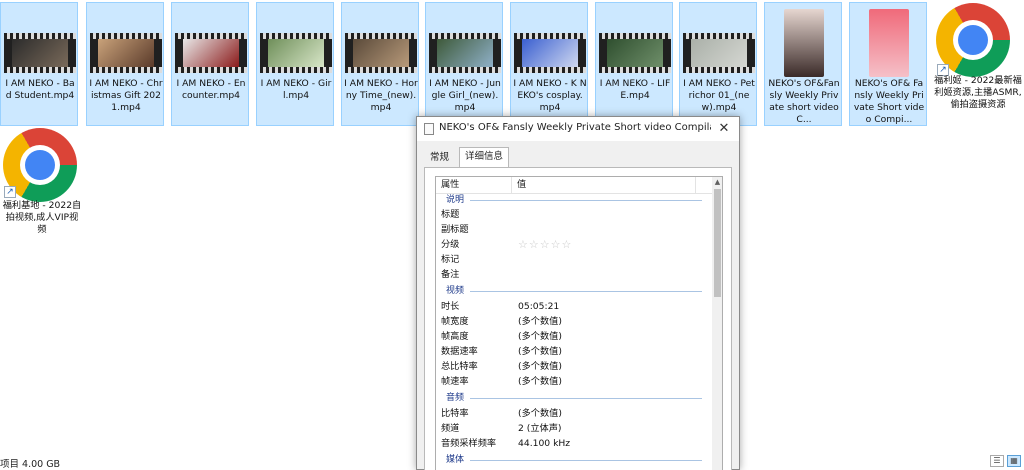 Image resolution: width=1024 pixels, height=470 pixels. Describe the element at coordinates (296, 89) in the screenshot. I see `file-name: I AM NEKO - Girl.mp4` at that location.